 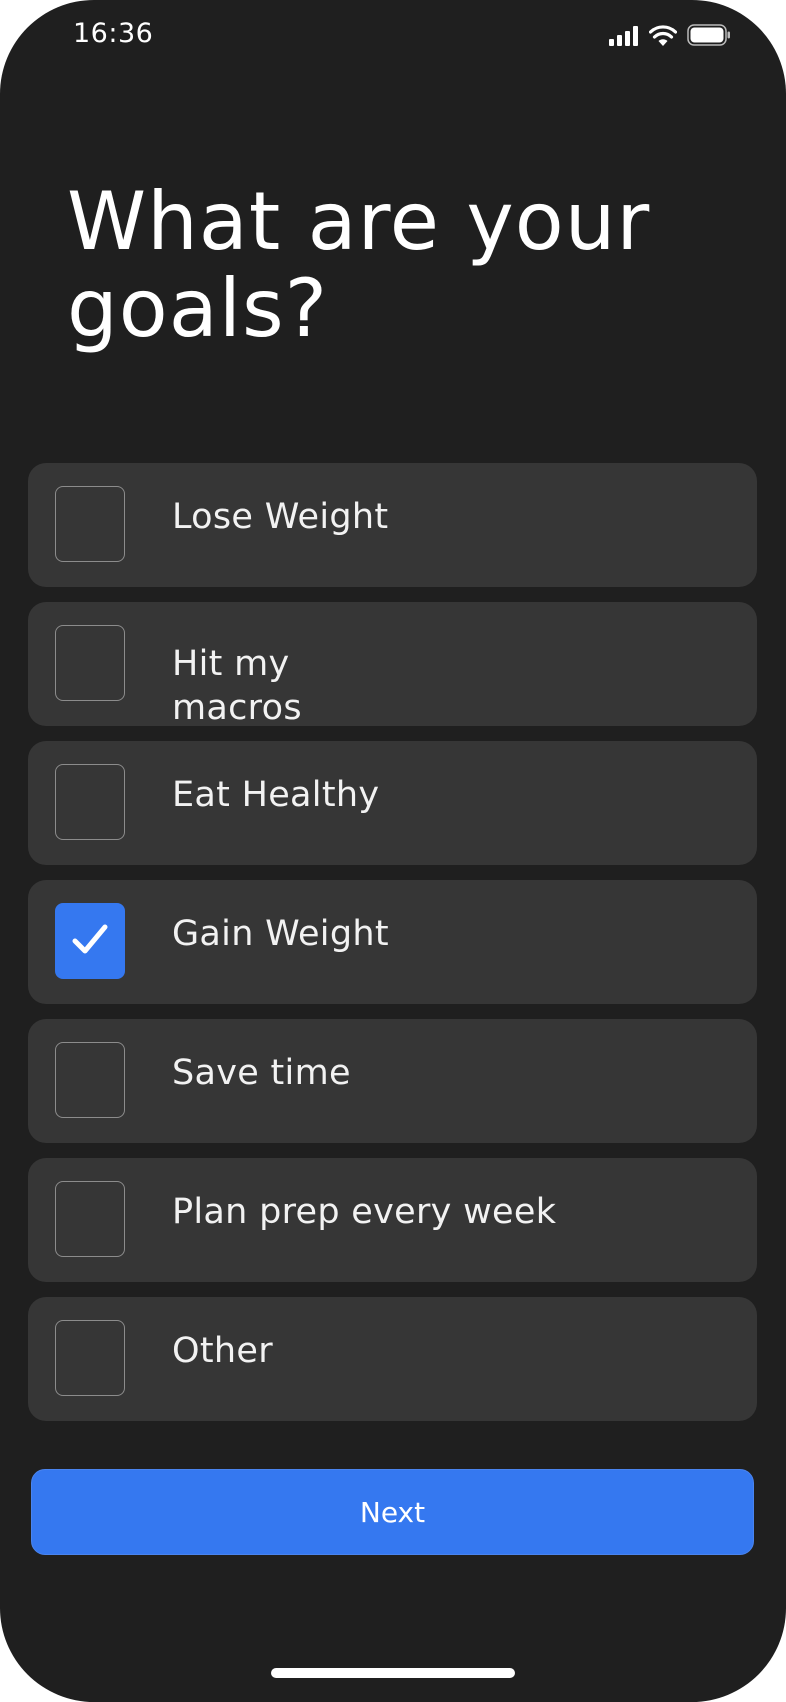 I want to click on goal-option-gain-weight: Gain Weight, so click(x=392, y=942).